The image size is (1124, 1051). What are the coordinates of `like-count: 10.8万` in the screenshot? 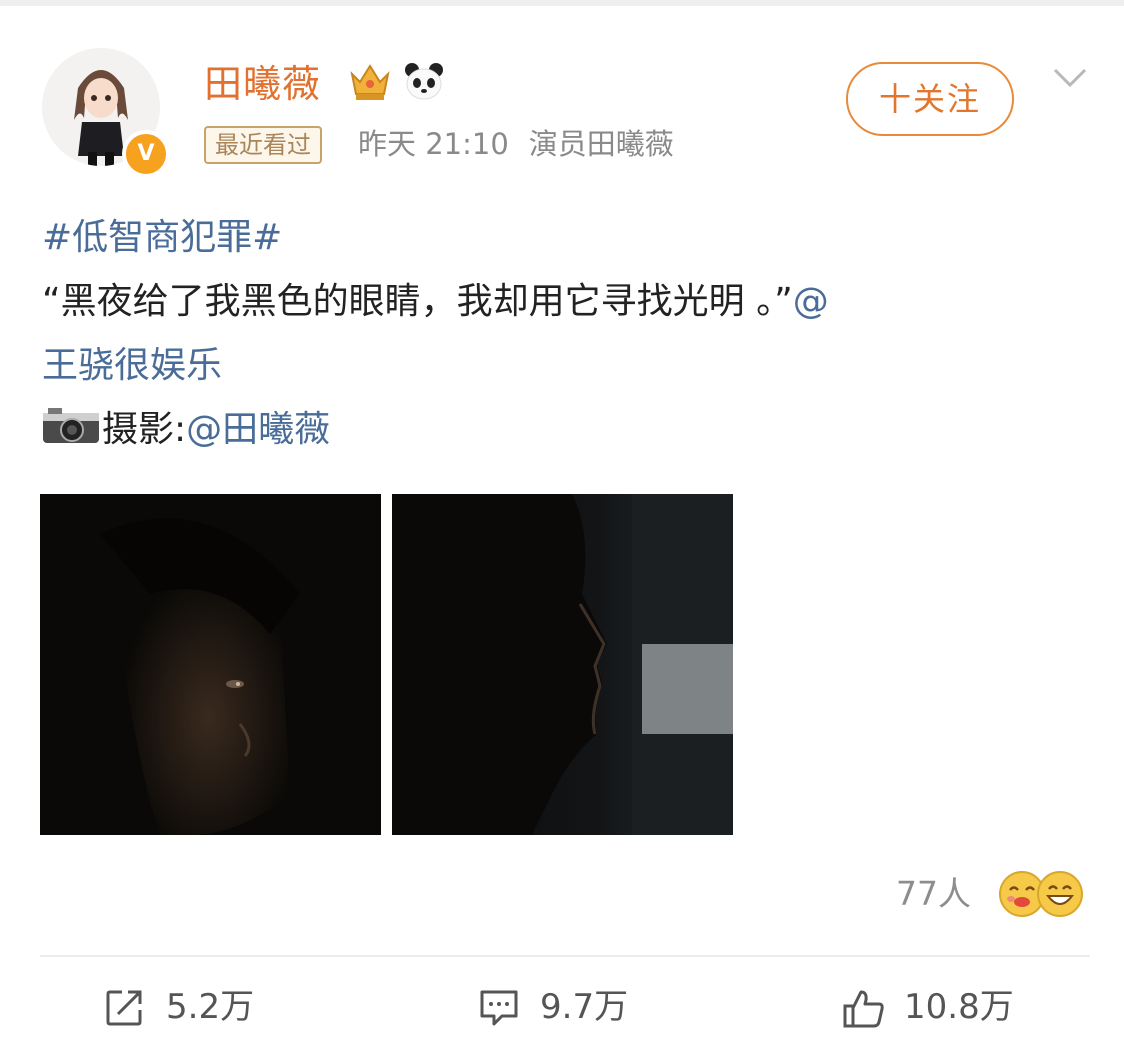 It's located at (959, 1007).